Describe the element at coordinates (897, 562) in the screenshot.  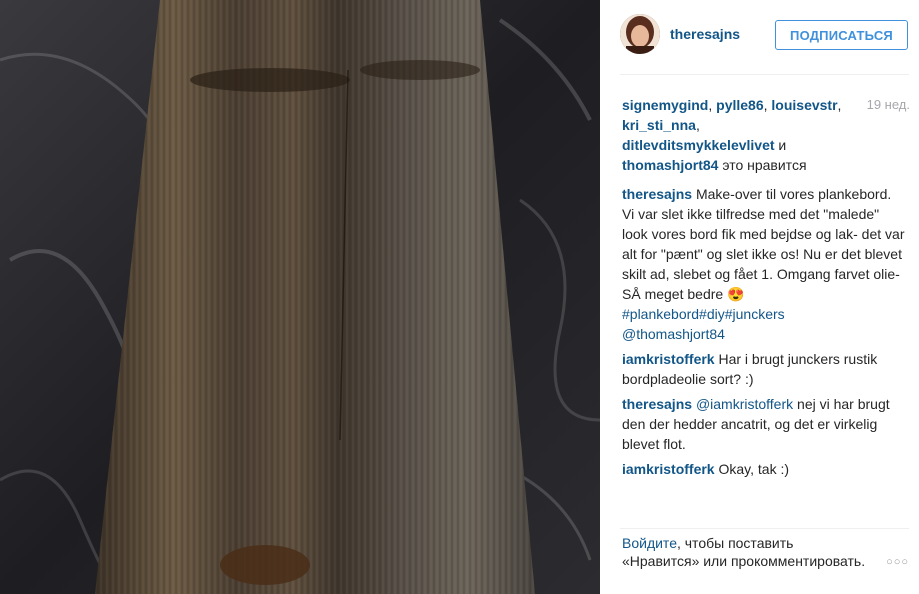
I see `more-options-icon: ○○○` at that location.